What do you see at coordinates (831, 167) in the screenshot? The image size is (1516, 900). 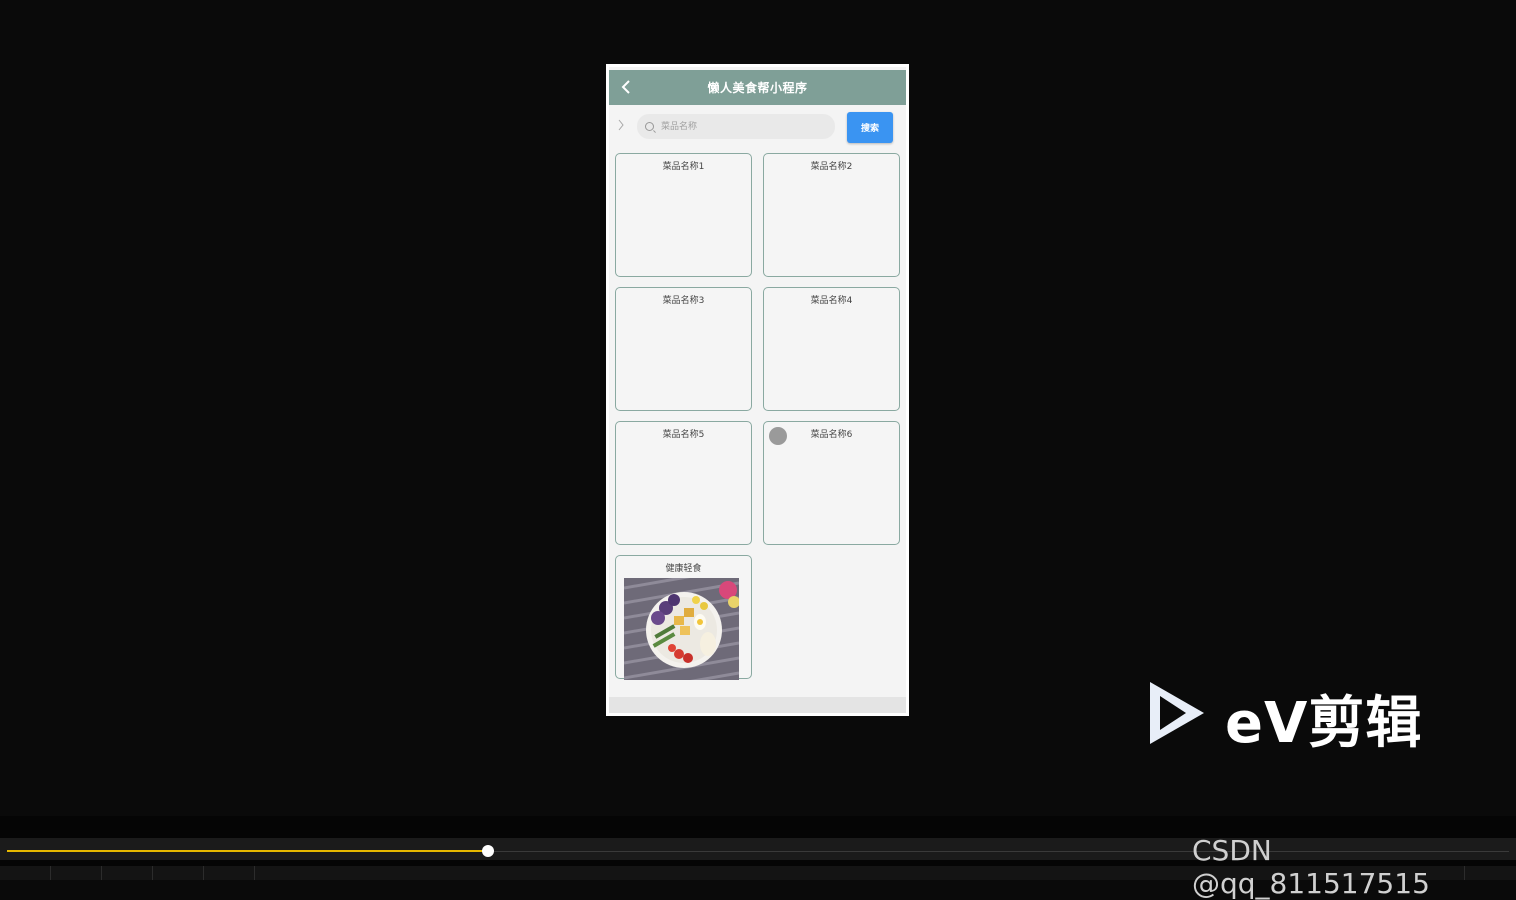 I see `dish-name: 菜品名称2` at bounding box center [831, 167].